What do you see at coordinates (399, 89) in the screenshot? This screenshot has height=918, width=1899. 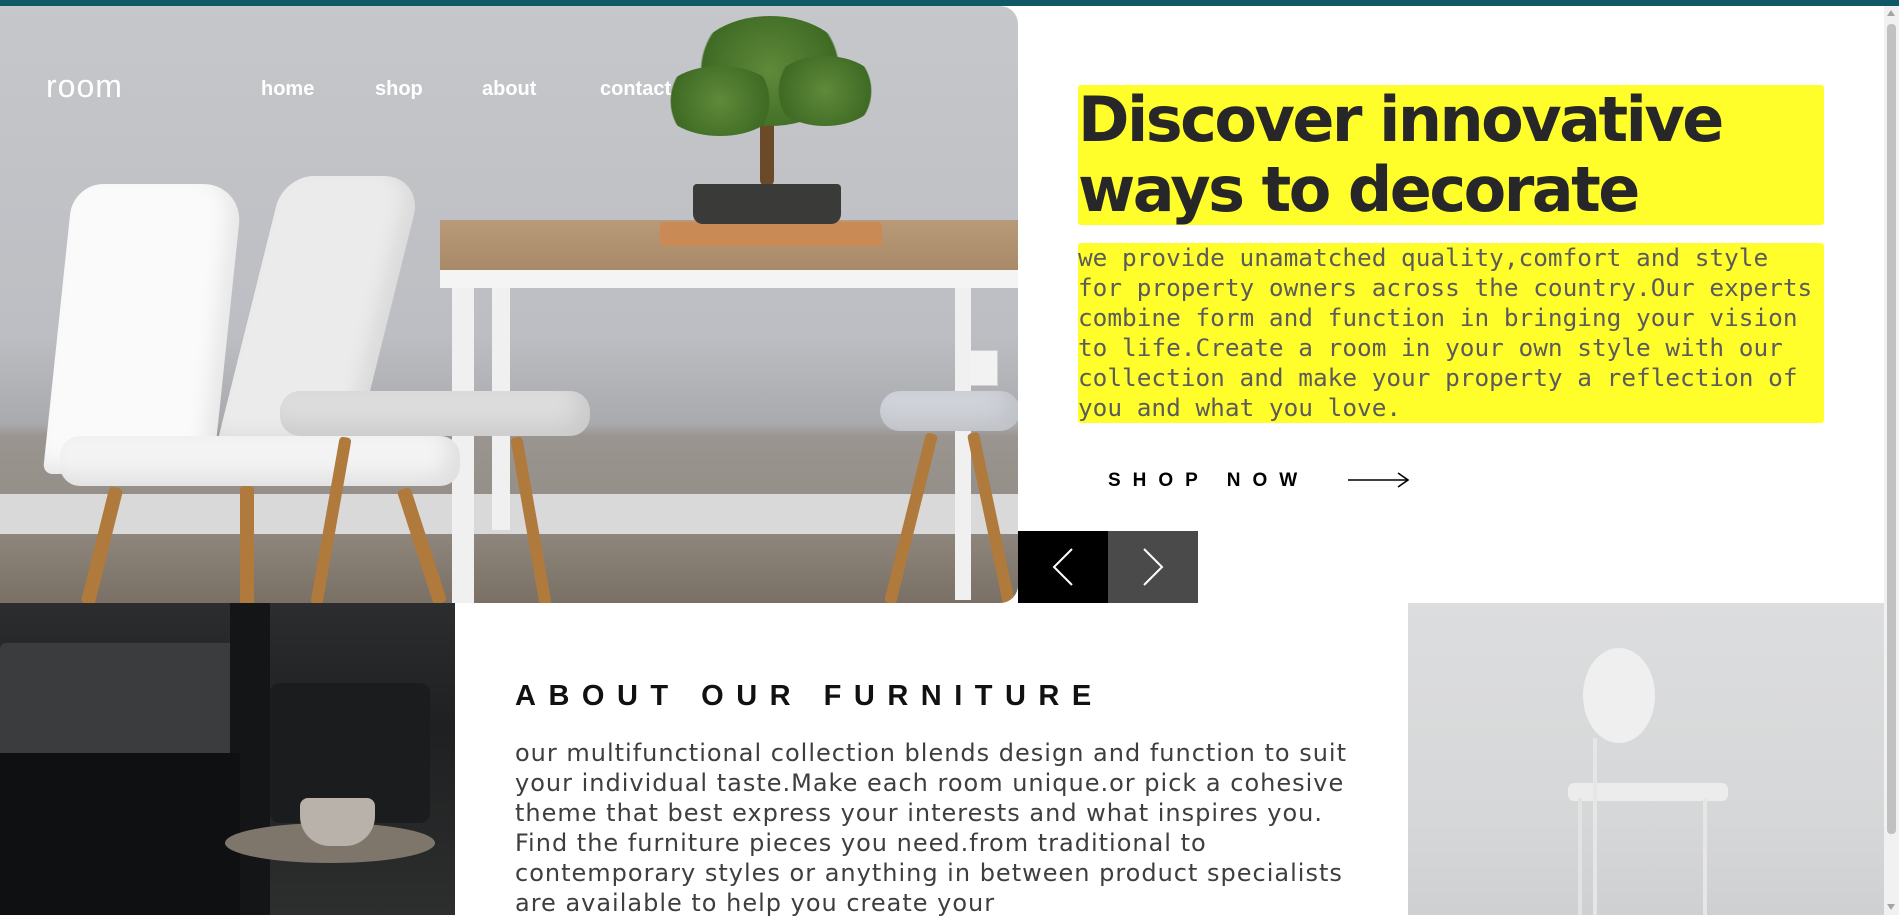 I see `nav-link-shop: shop` at bounding box center [399, 89].